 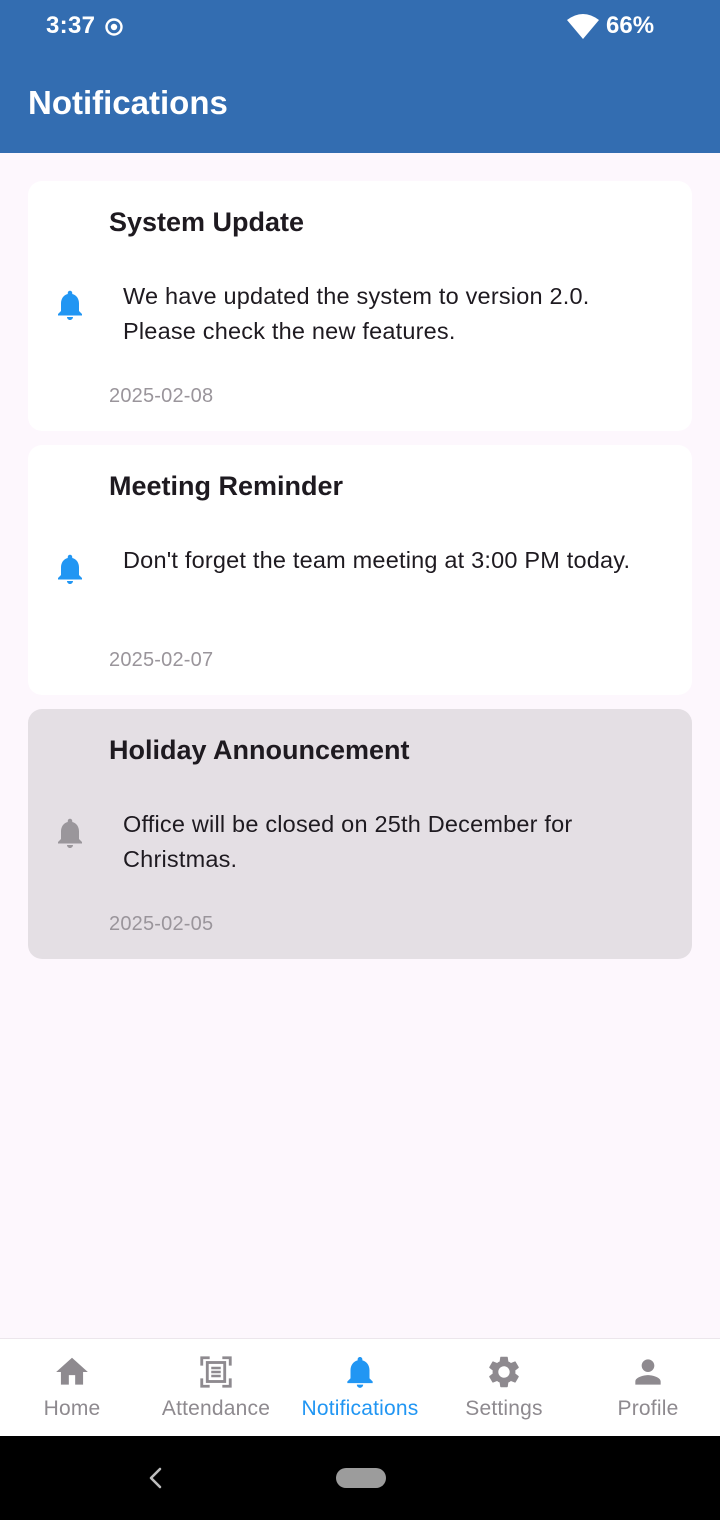 I want to click on app-header: 3:37 66% Notifications, so click(x=360, y=76).